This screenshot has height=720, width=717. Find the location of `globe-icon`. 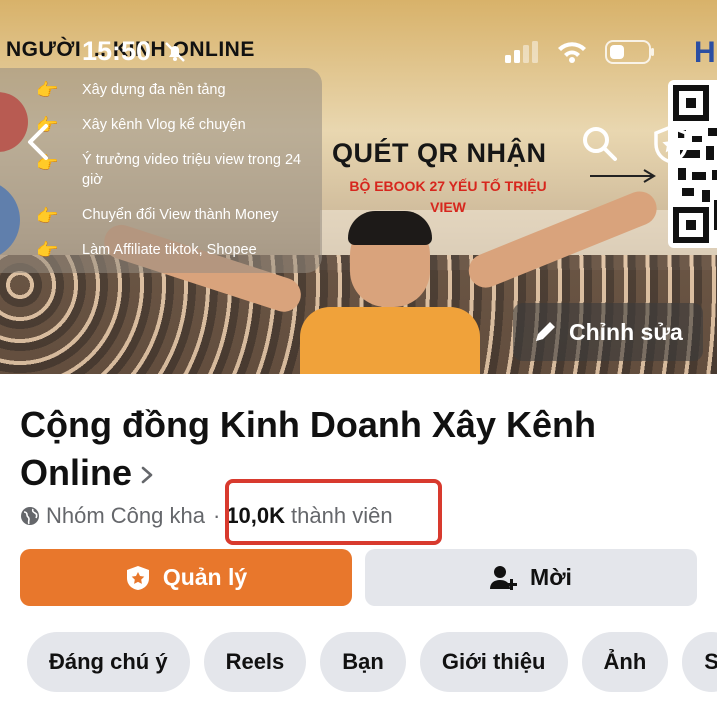

globe-icon is located at coordinates (30, 516).